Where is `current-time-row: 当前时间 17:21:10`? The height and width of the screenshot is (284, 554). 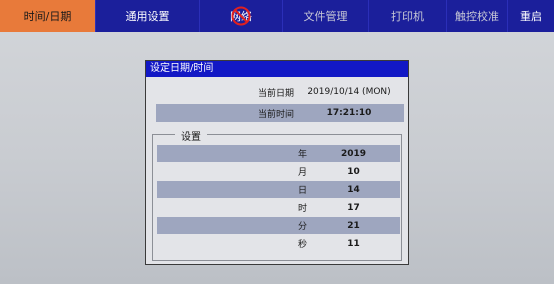 current-time-row: 当前时间 17:21:10 is located at coordinates (280, 113).